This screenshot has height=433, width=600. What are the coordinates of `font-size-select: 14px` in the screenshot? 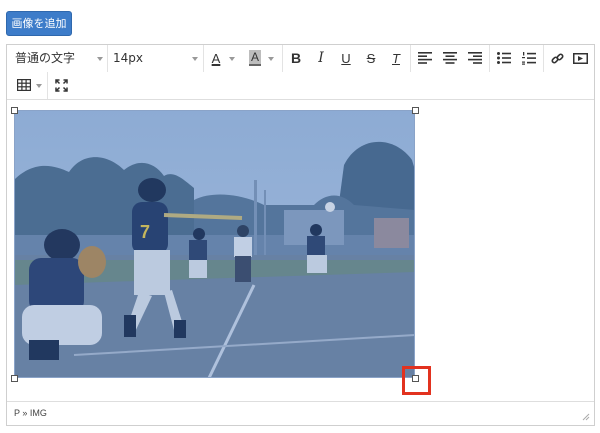 It's located at (155, 58).